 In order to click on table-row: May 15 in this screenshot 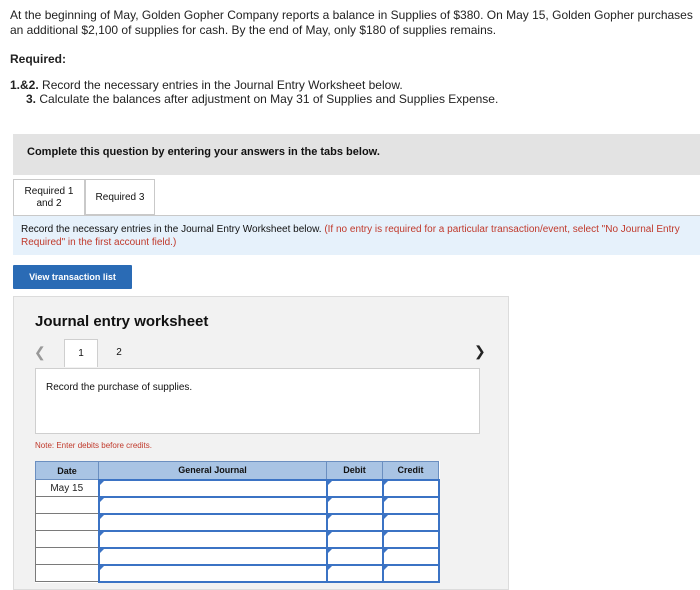, I will do `click(237, 488)`.